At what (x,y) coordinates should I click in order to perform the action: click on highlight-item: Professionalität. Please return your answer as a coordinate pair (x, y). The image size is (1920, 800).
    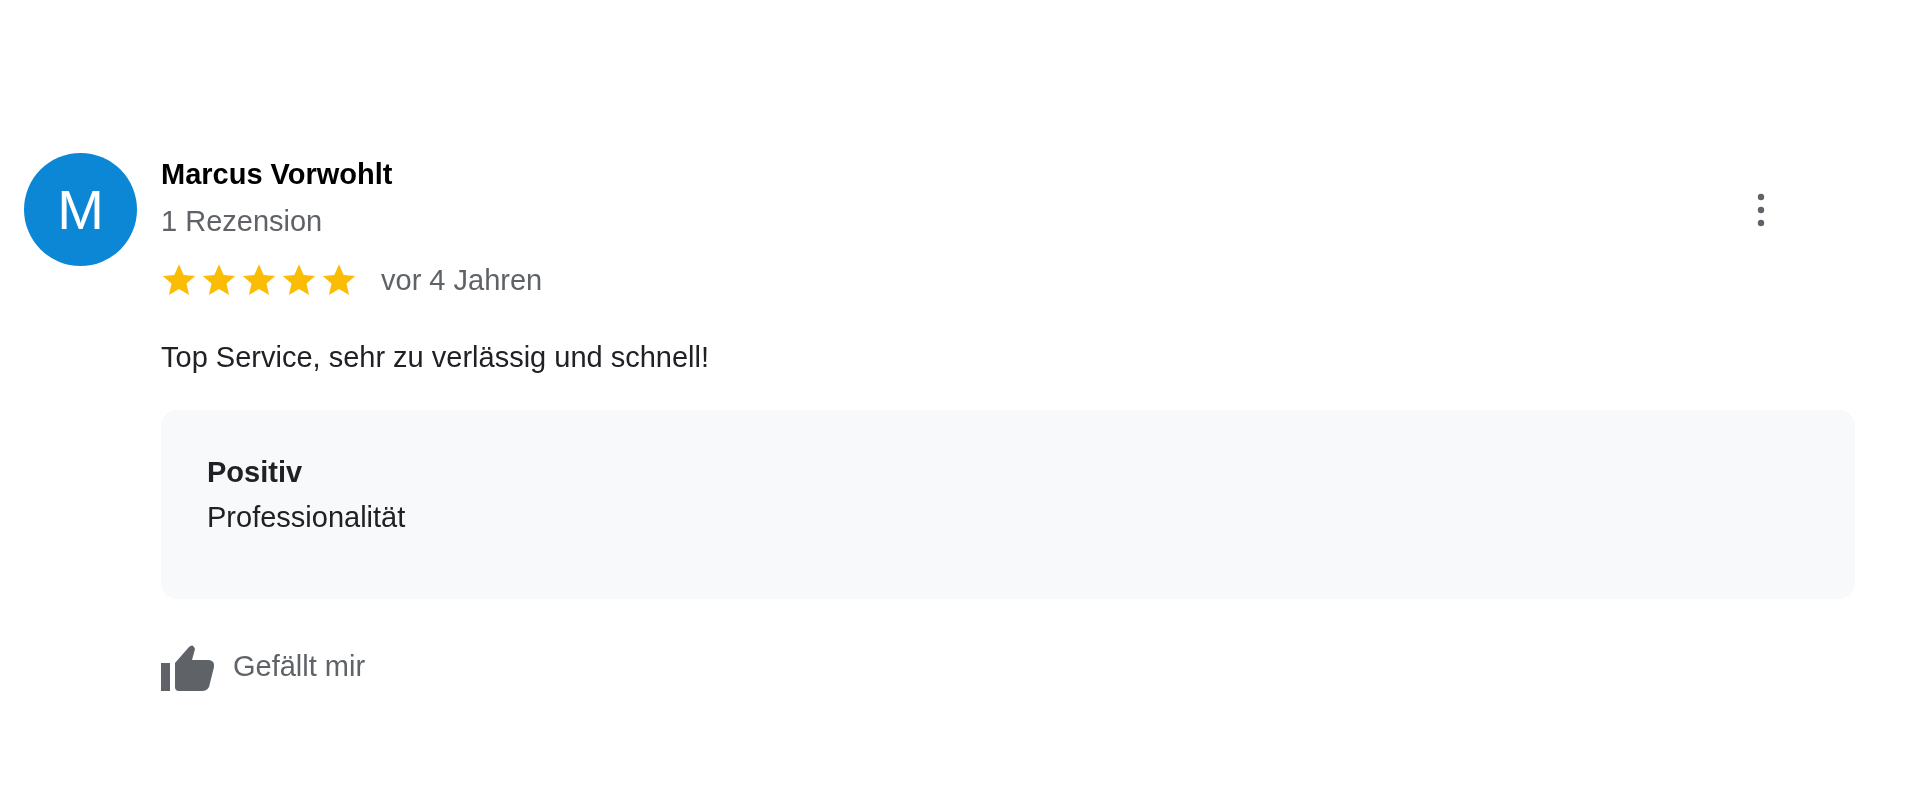
    Looking at the image, I should click on (307, 518).